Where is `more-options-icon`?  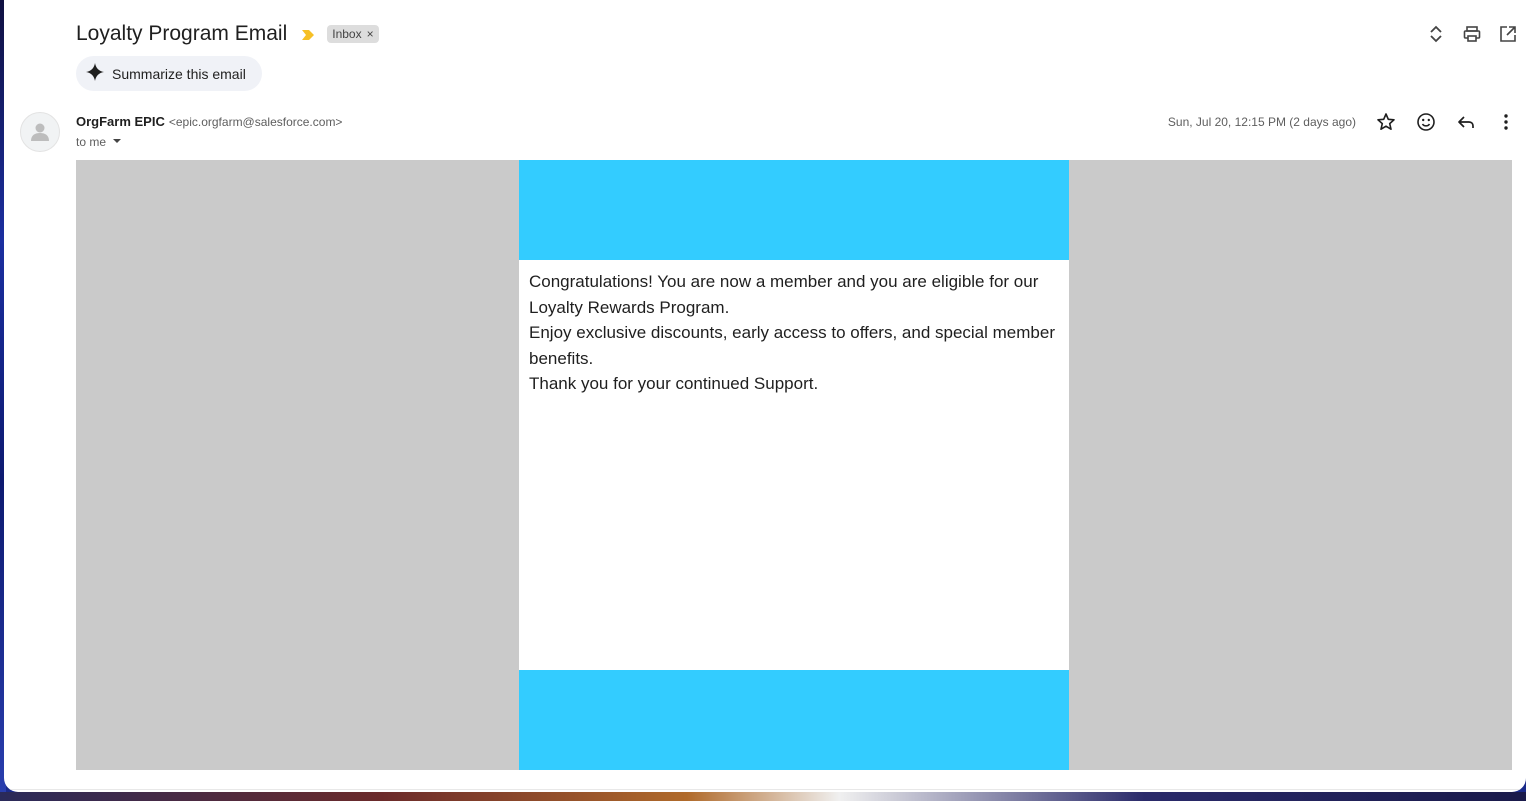 more-options-icon is located at coordinates (1506, 122).